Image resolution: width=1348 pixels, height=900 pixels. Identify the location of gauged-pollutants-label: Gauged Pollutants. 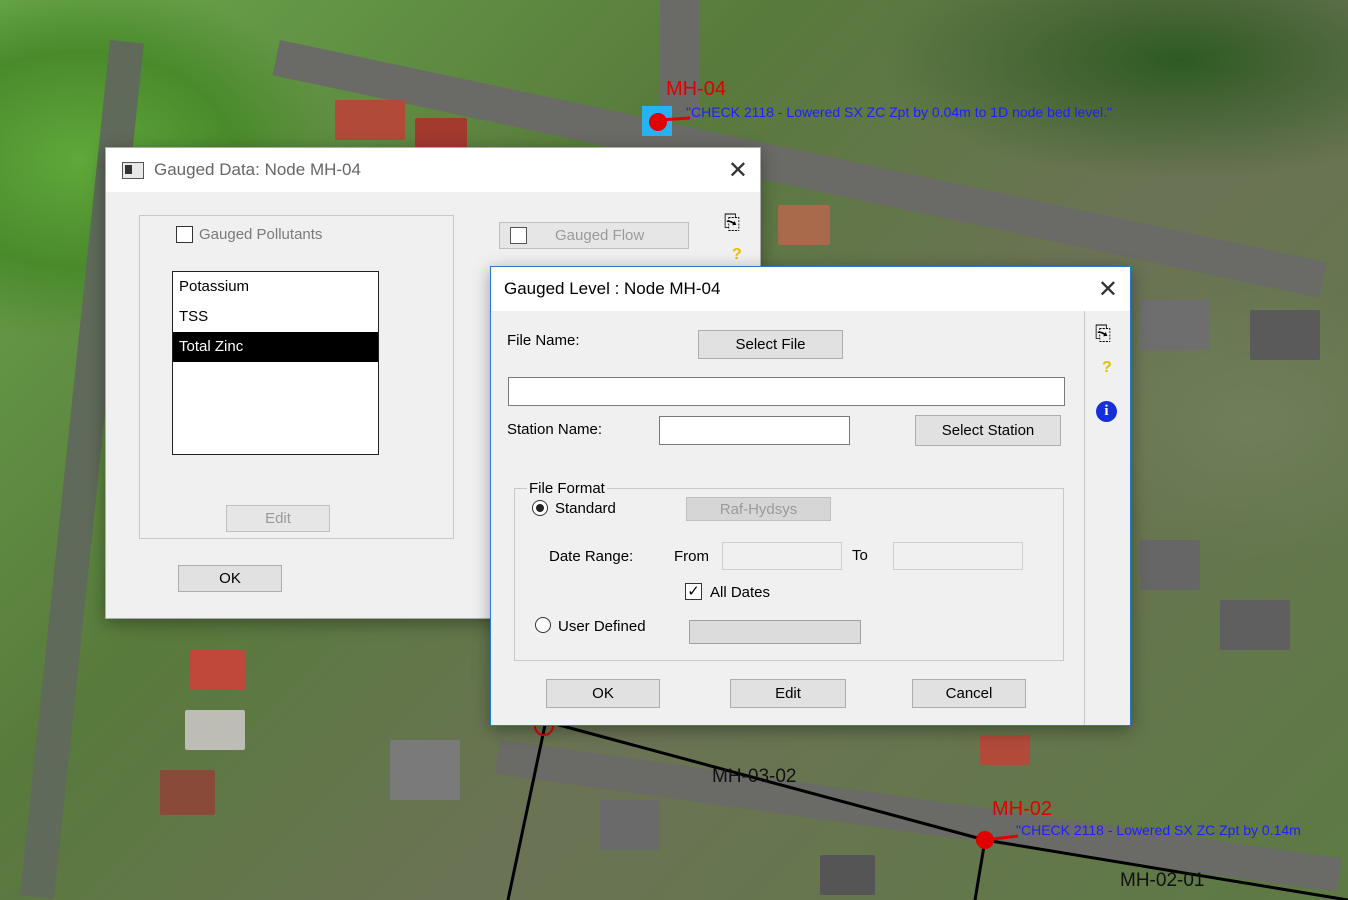
(261, 234).